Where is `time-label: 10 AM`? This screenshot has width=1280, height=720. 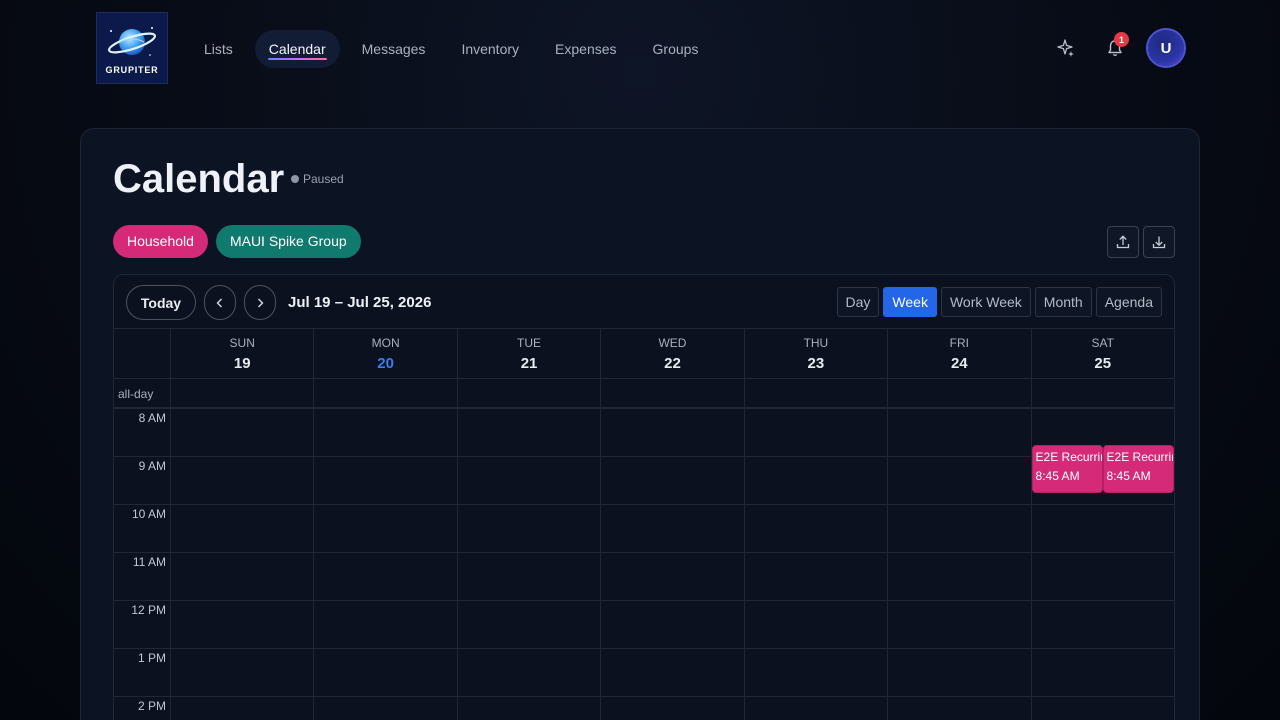 time-label: 10 AM is located at coordinates (148, 514).